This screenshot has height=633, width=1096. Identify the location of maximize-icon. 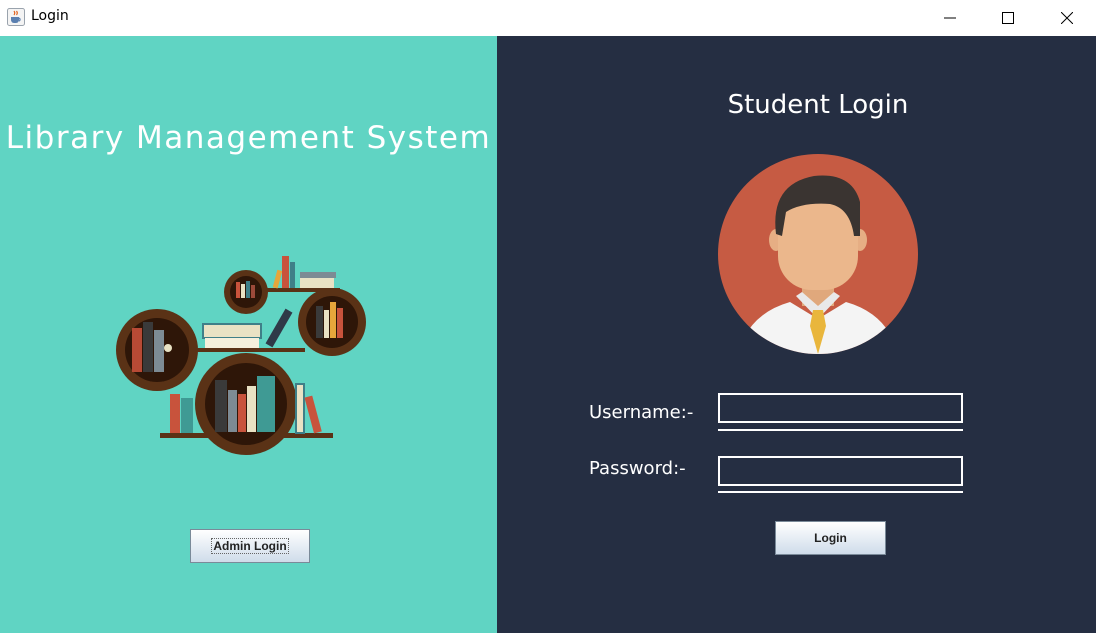
(1008, 18).